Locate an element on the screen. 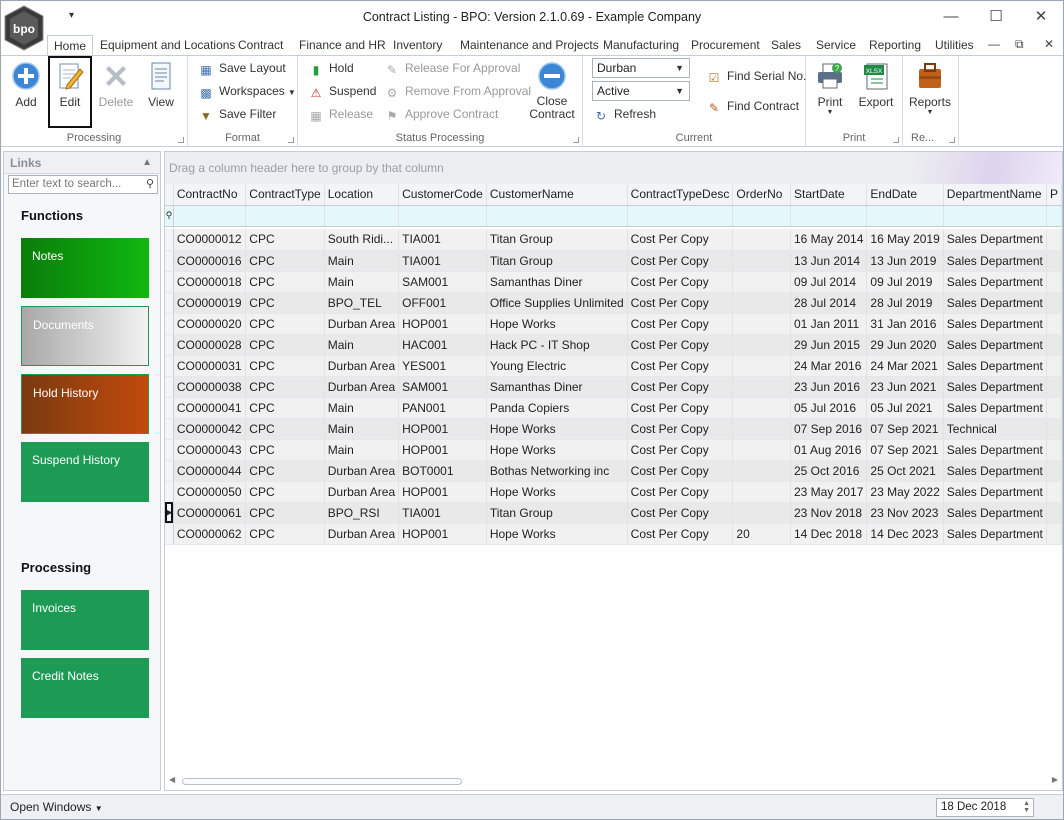 This screenshot has width=1064, height=820. table-cell: CO0000041 is located at coordinates (210, 408).